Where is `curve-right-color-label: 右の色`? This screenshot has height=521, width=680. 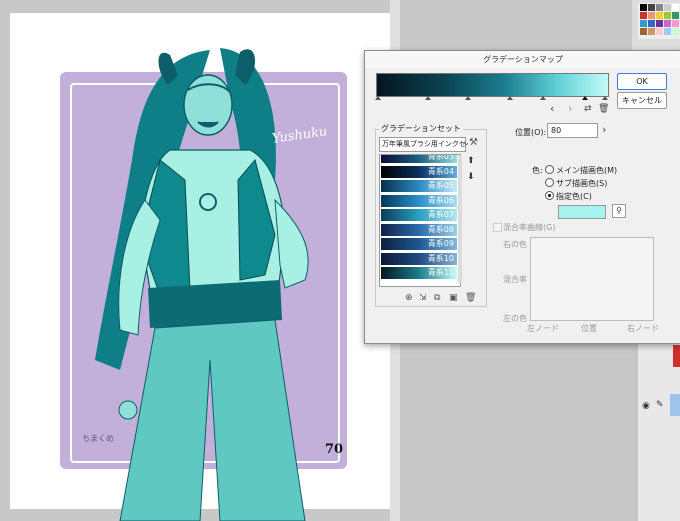 curve-right-color-label: 右の色 is located at coordinates (515, 244).